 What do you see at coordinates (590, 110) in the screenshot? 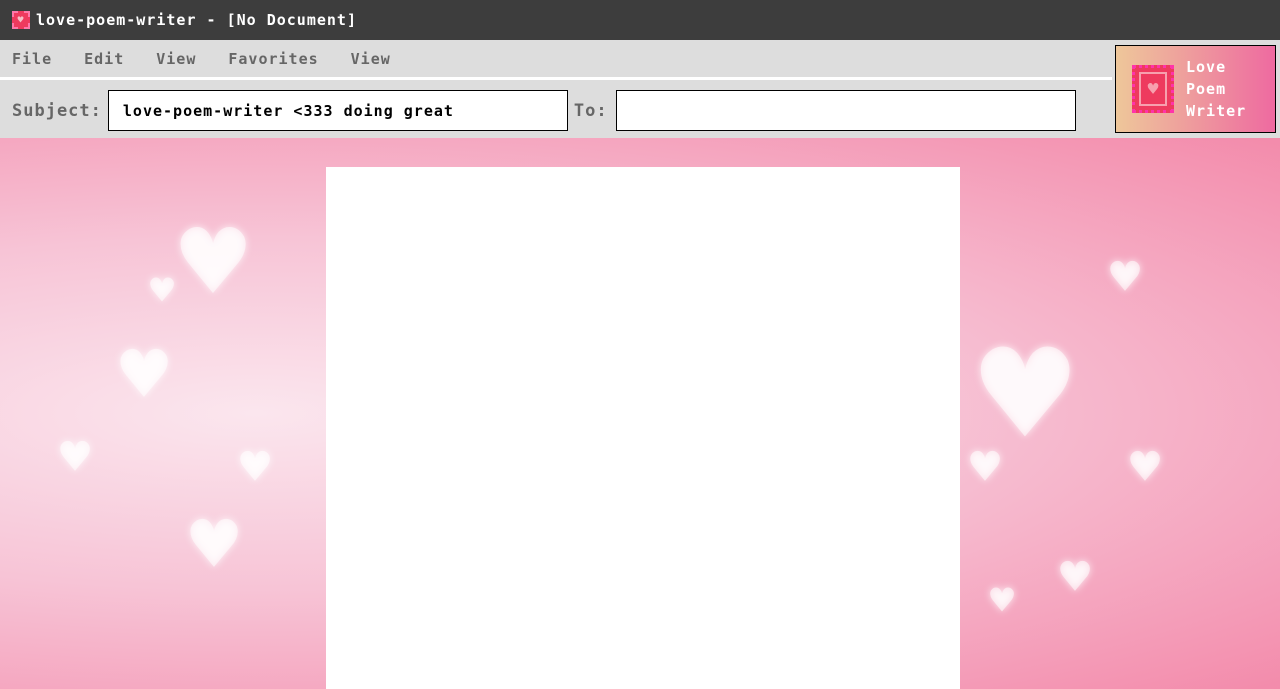
I see `to-label: To:` at bounding box center [590, 110].